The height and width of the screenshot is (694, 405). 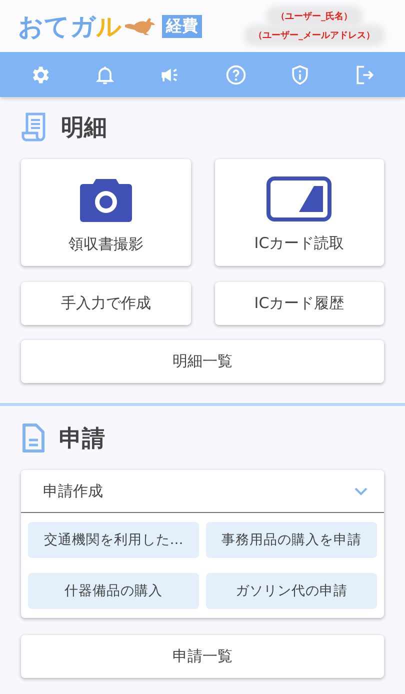 I want to click on card-icon, so click(x=299, y=199).